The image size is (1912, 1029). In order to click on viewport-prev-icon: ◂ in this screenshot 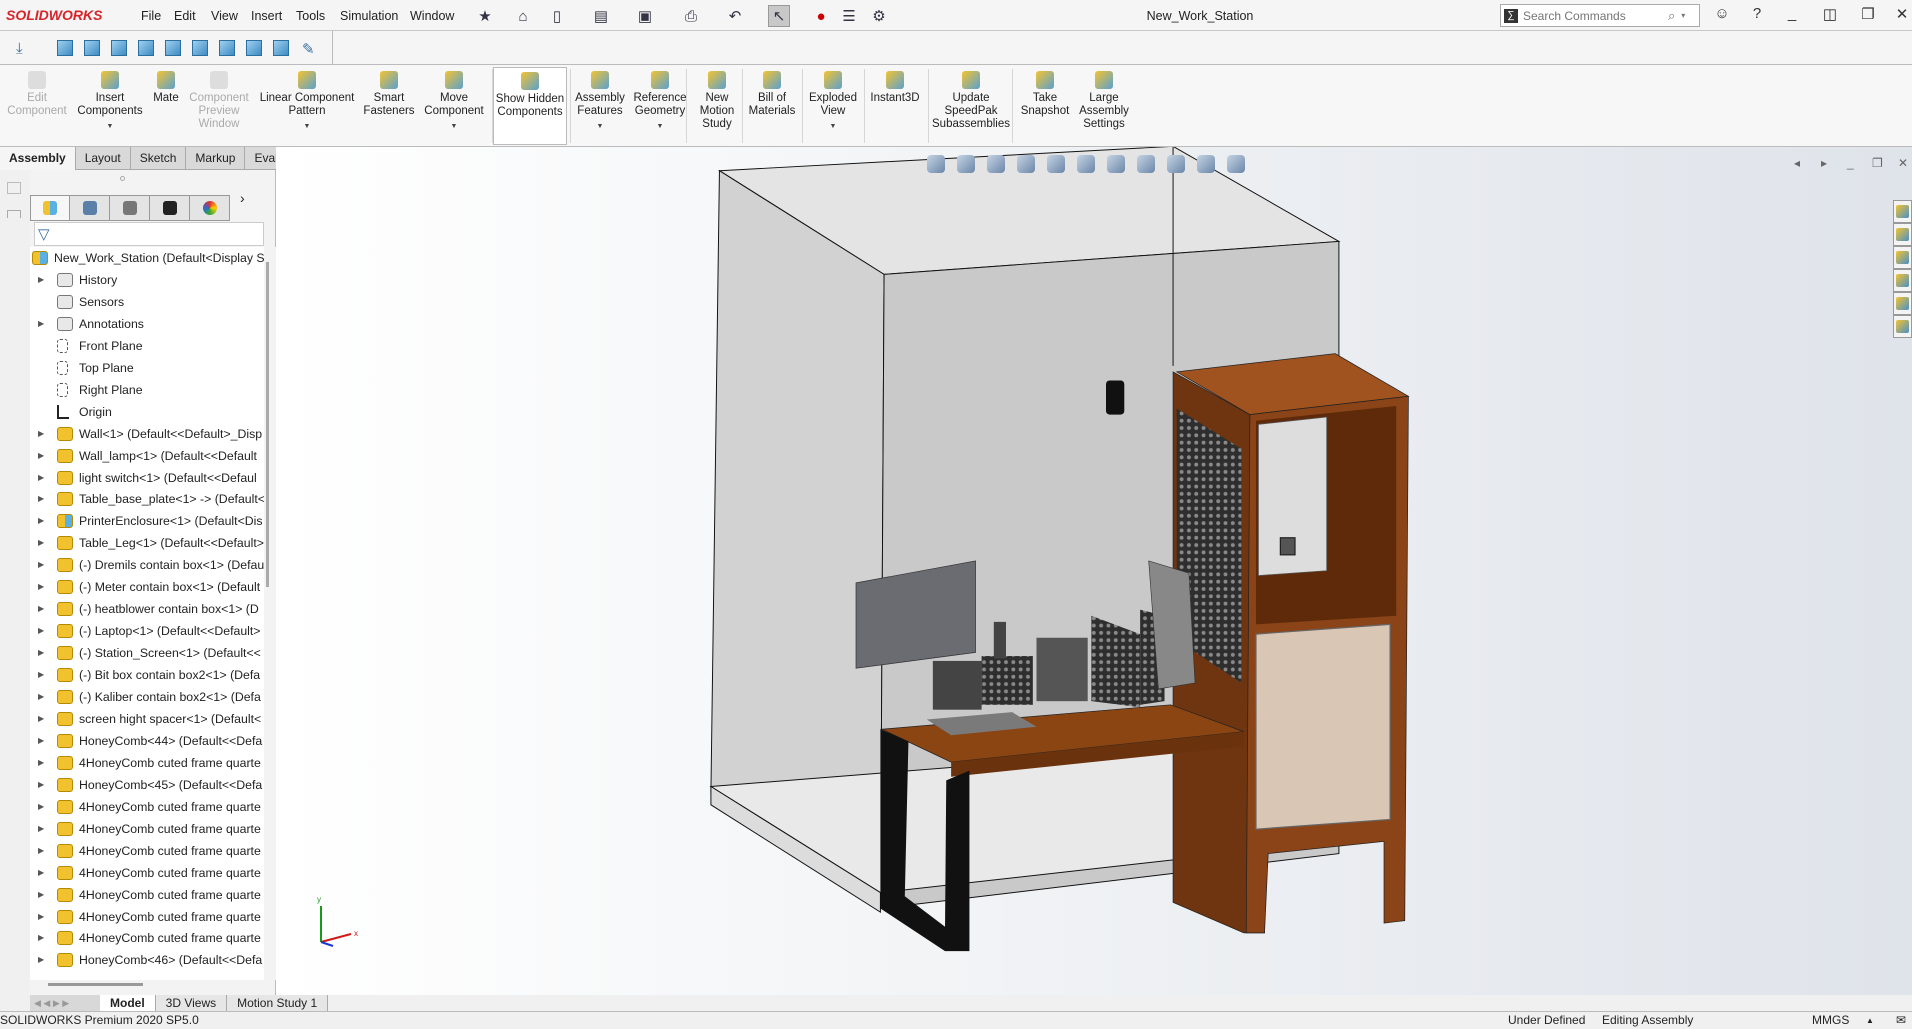, I will do `click(1797, 163)`.